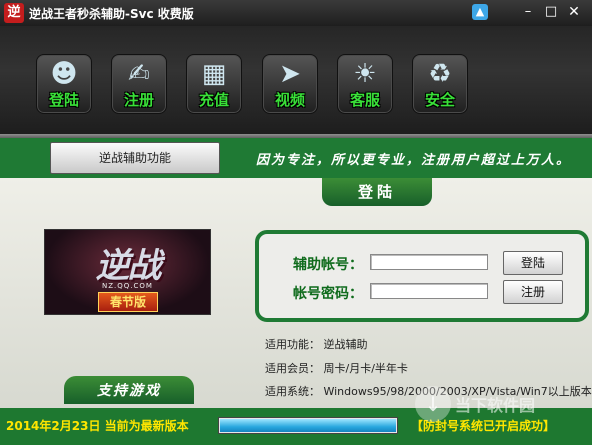  I want to click on info-function: 适用功能： 逆战辅助, so click(316, 344).